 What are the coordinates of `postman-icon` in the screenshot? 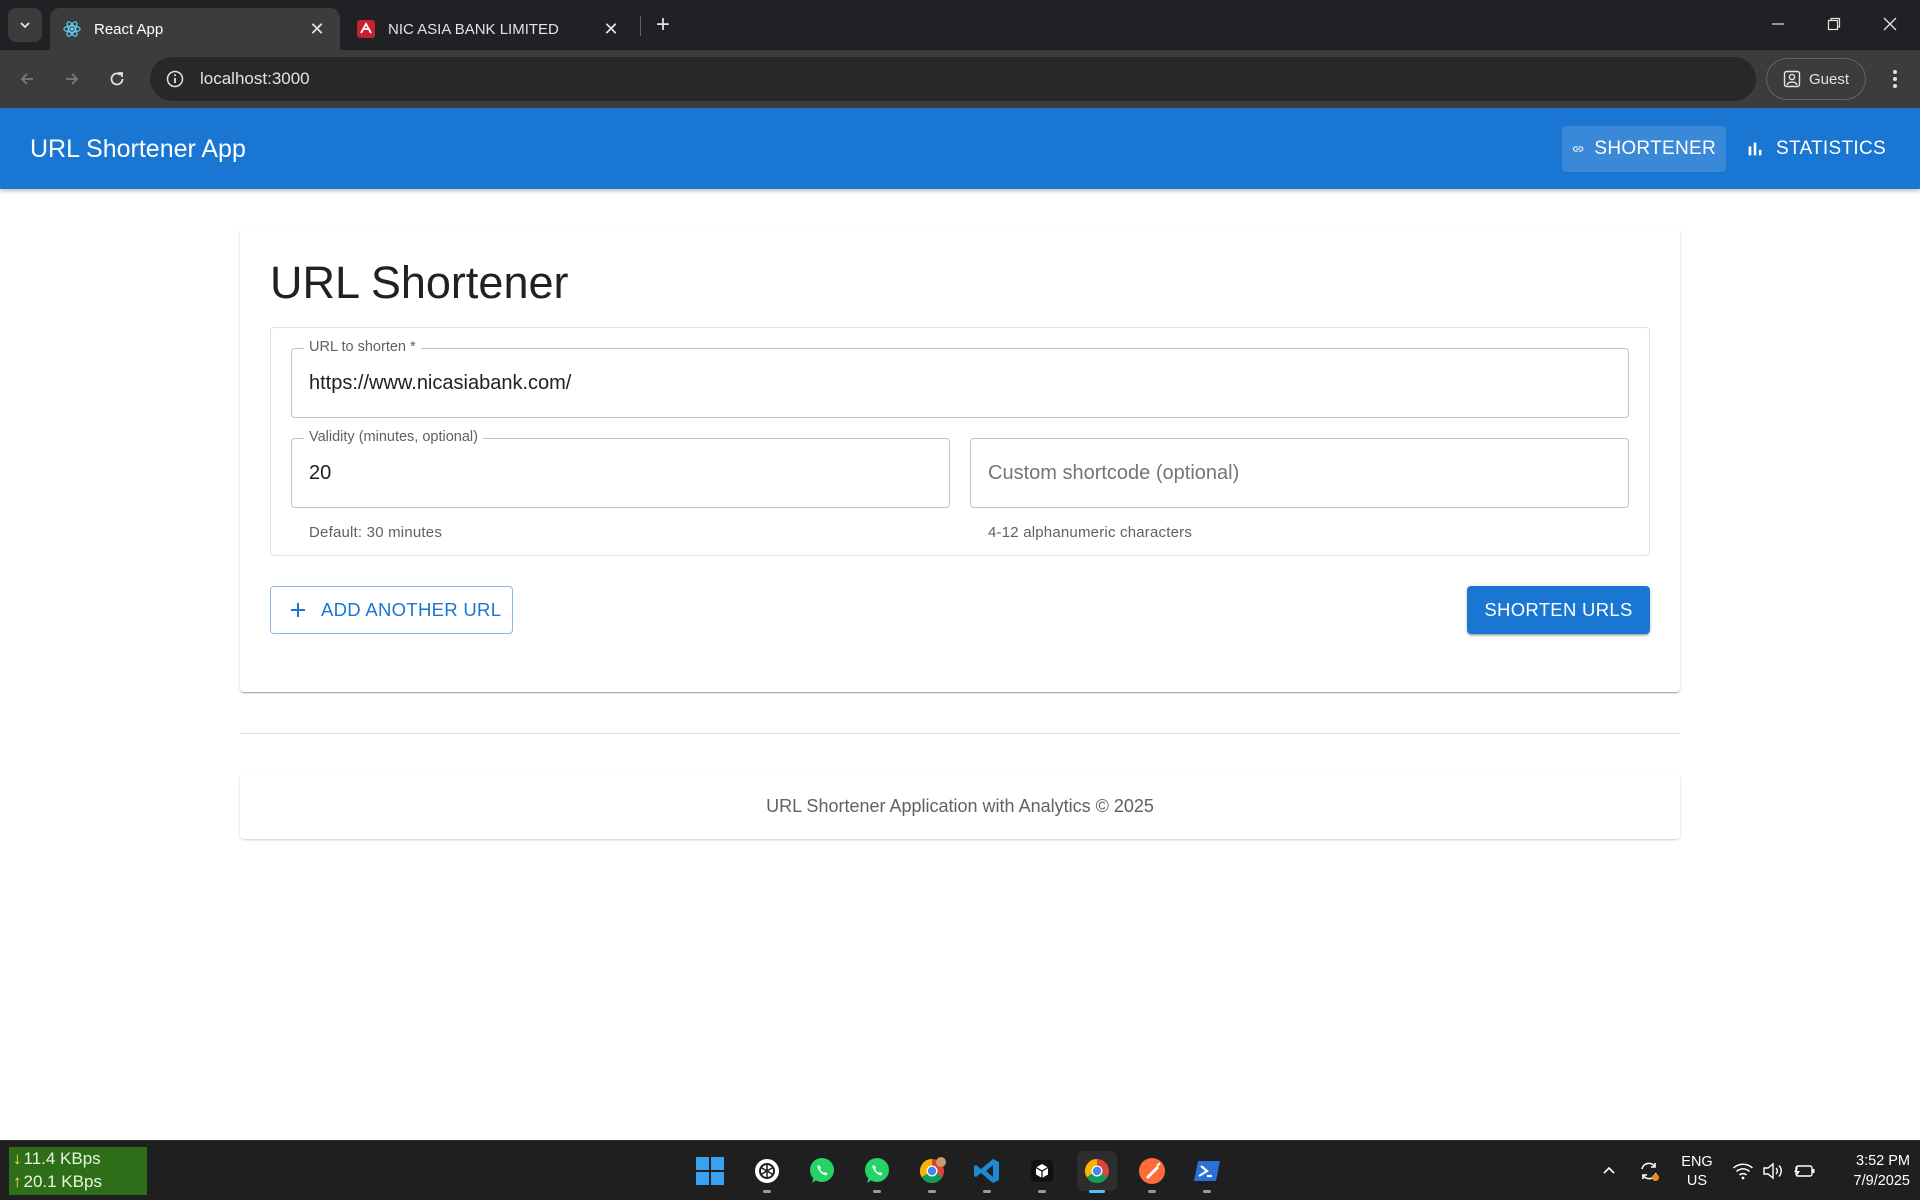 It's located at (1152, 1172).